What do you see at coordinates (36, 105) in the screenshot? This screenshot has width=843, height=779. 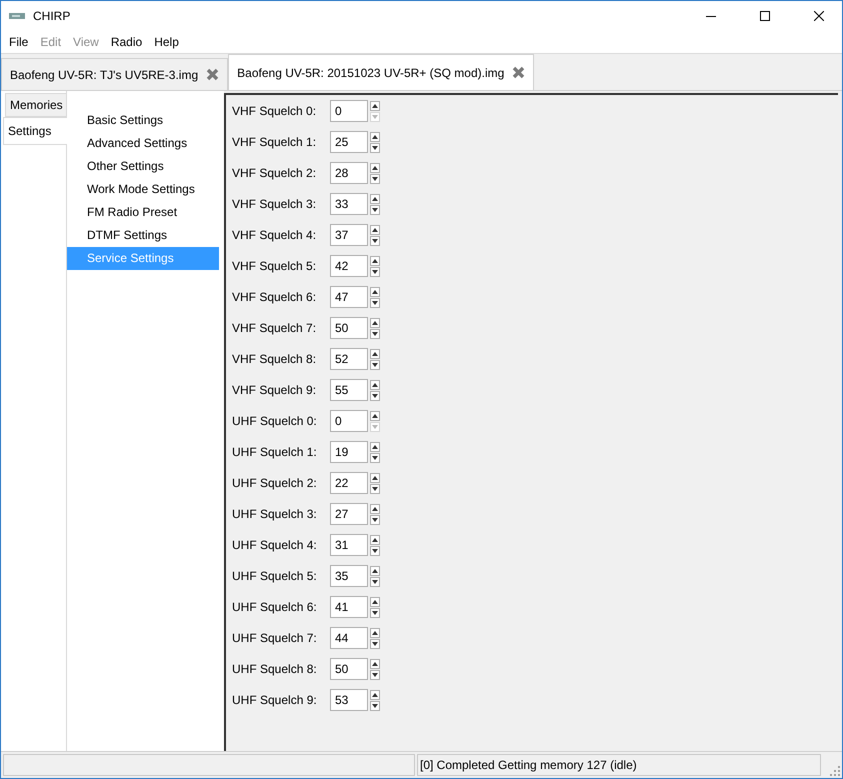 I see `side-tab: Memories` at bounding box center [36, 105].